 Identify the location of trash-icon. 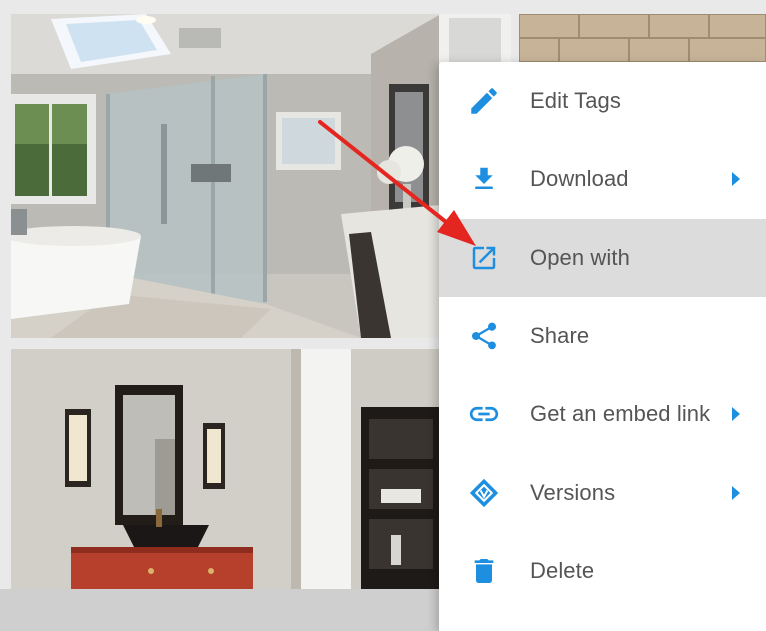
(484, 571).